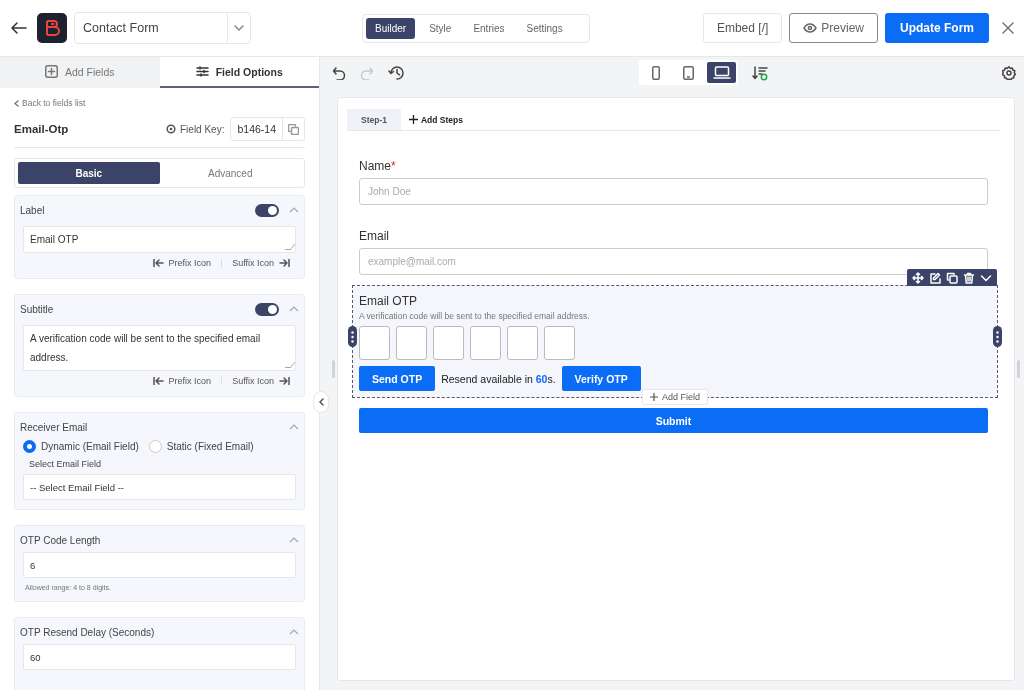  What do you see at coordinates (675, 397) in the screenshot?
I see `add-field-button: Add Field` at bounding box center [675, 397].